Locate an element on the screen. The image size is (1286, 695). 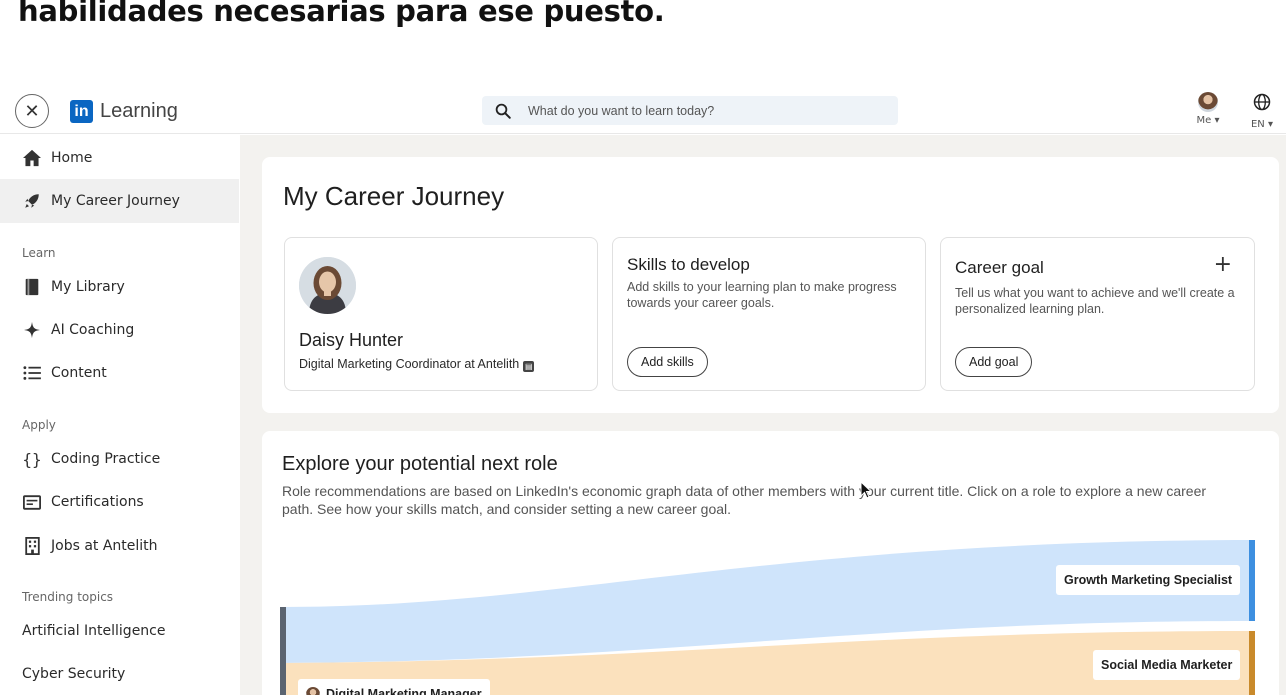
section-label-apply: Apply is located at coordinates (39, 425).